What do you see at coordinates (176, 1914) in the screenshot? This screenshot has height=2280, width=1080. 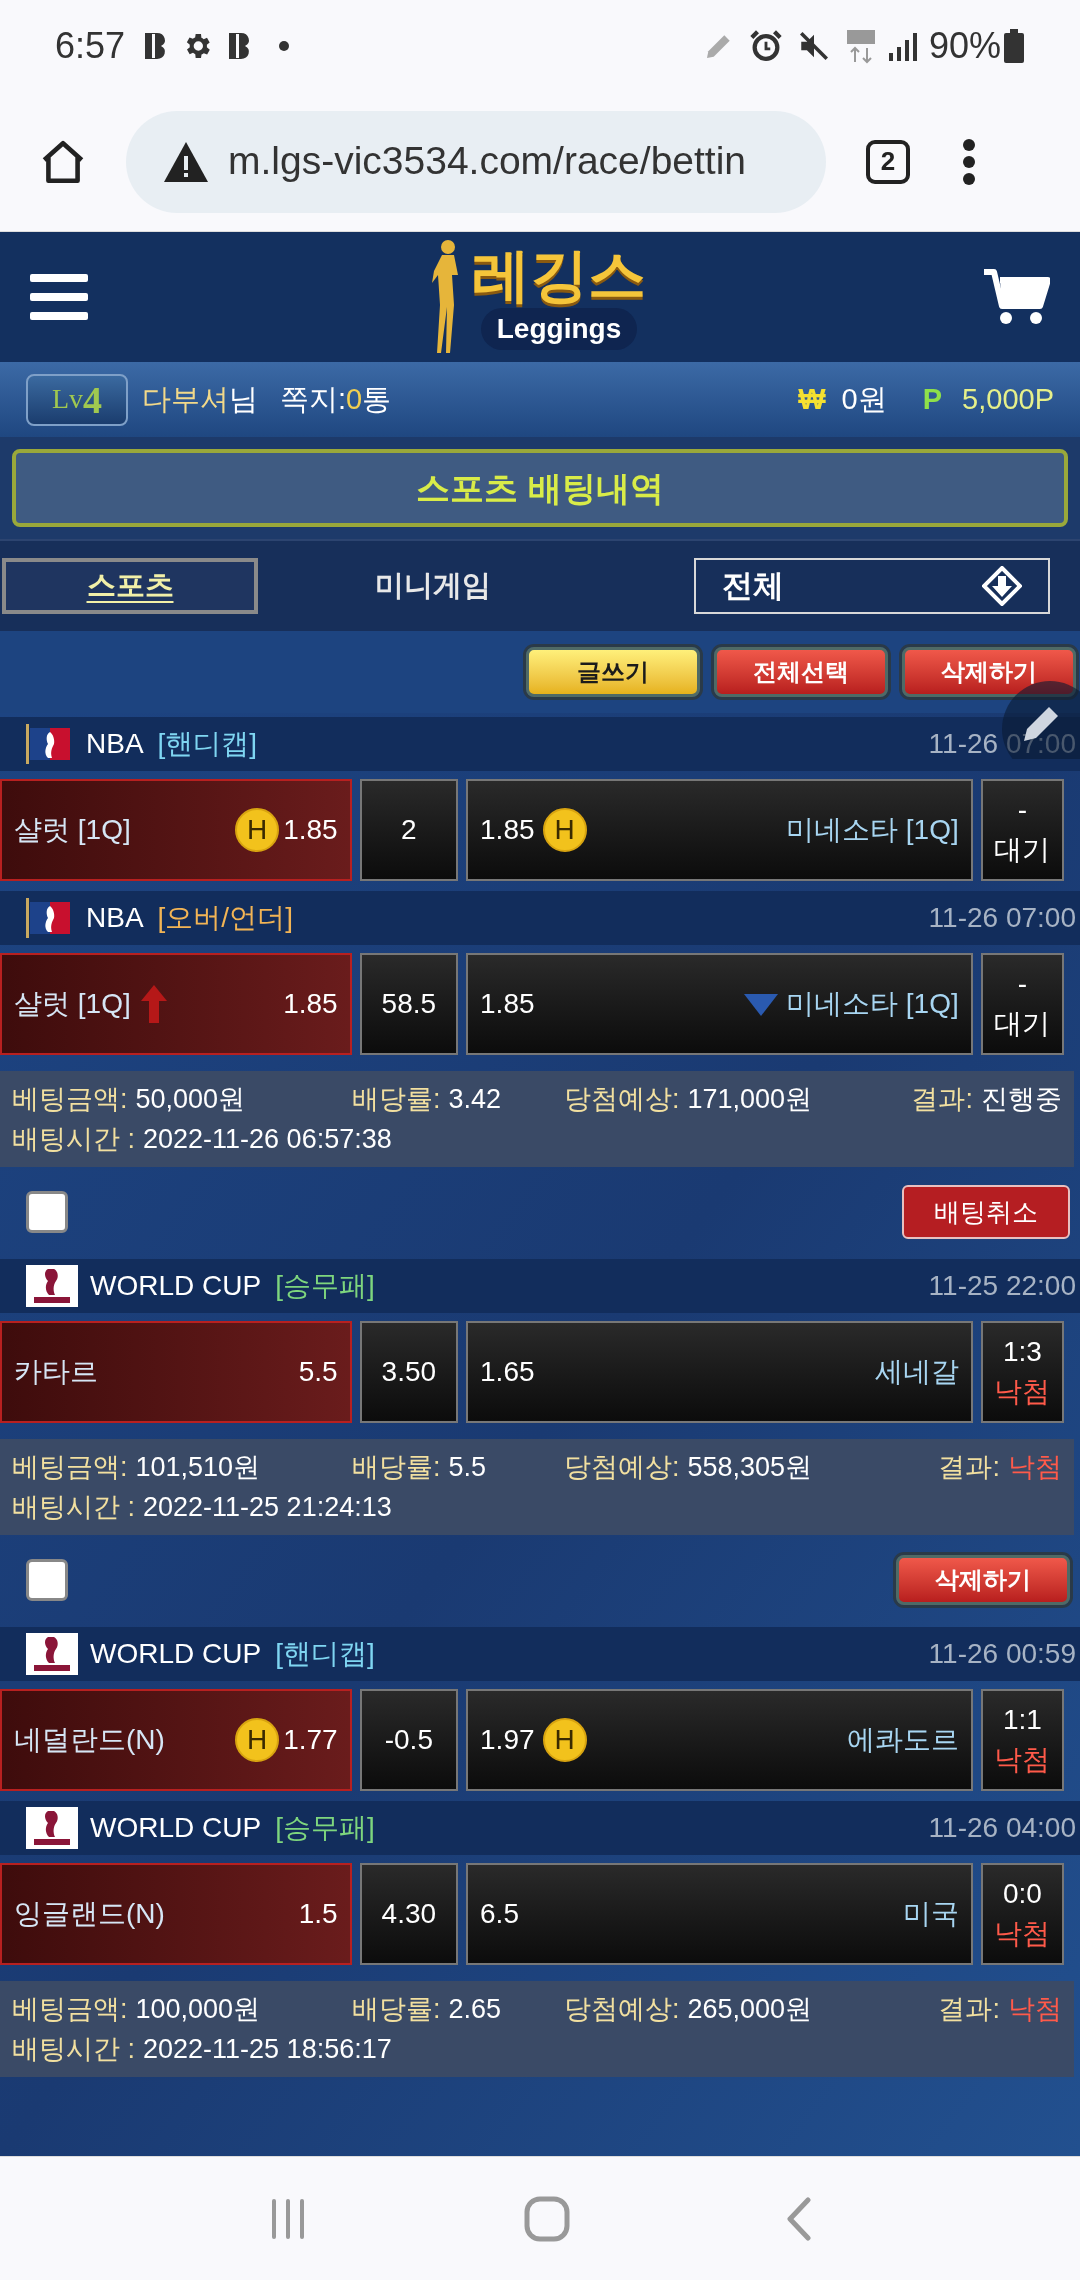 I see `home-team-cell: 잉글랜드(N) 1.5` at bounding box center [176, 1914].